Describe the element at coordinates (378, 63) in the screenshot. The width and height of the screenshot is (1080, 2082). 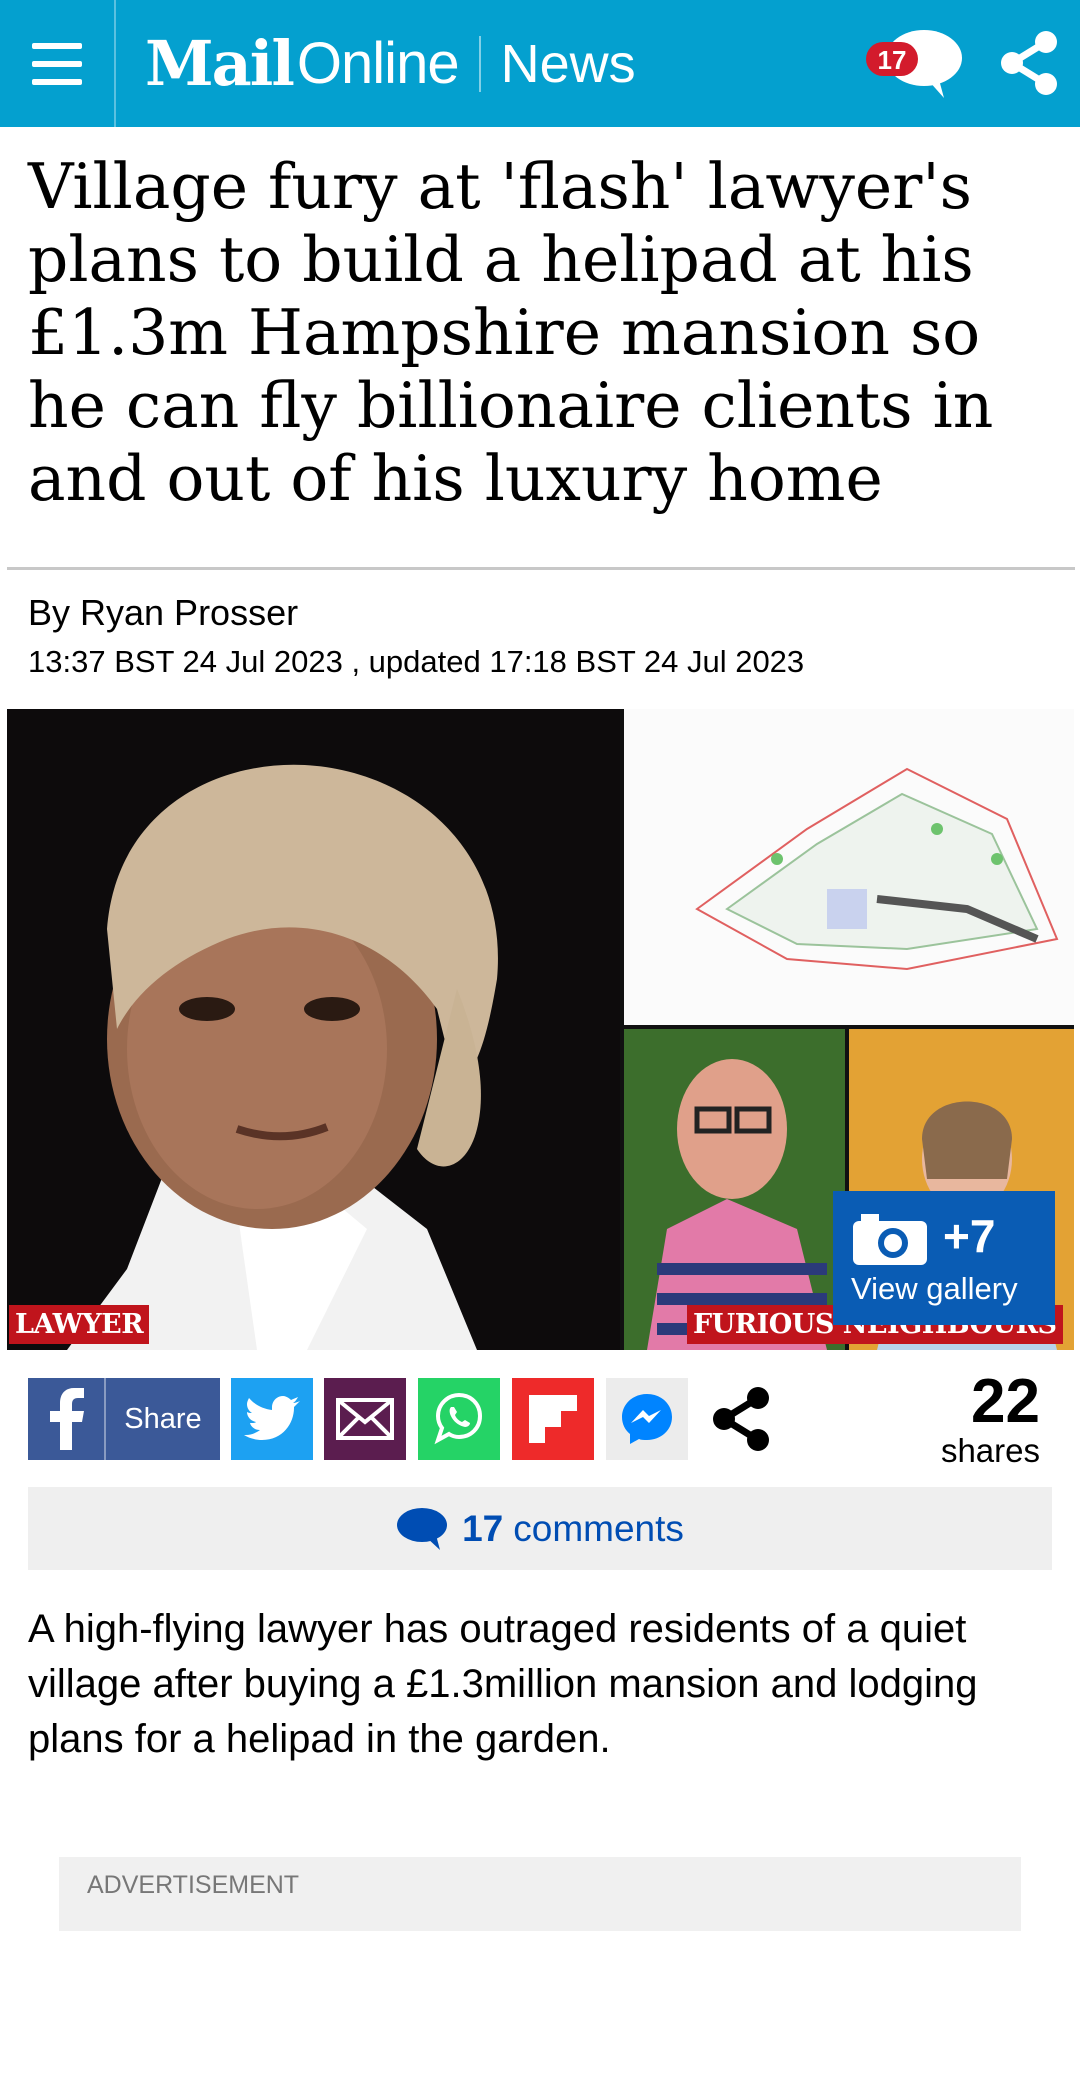
I see `logo-online: Online` at that location.